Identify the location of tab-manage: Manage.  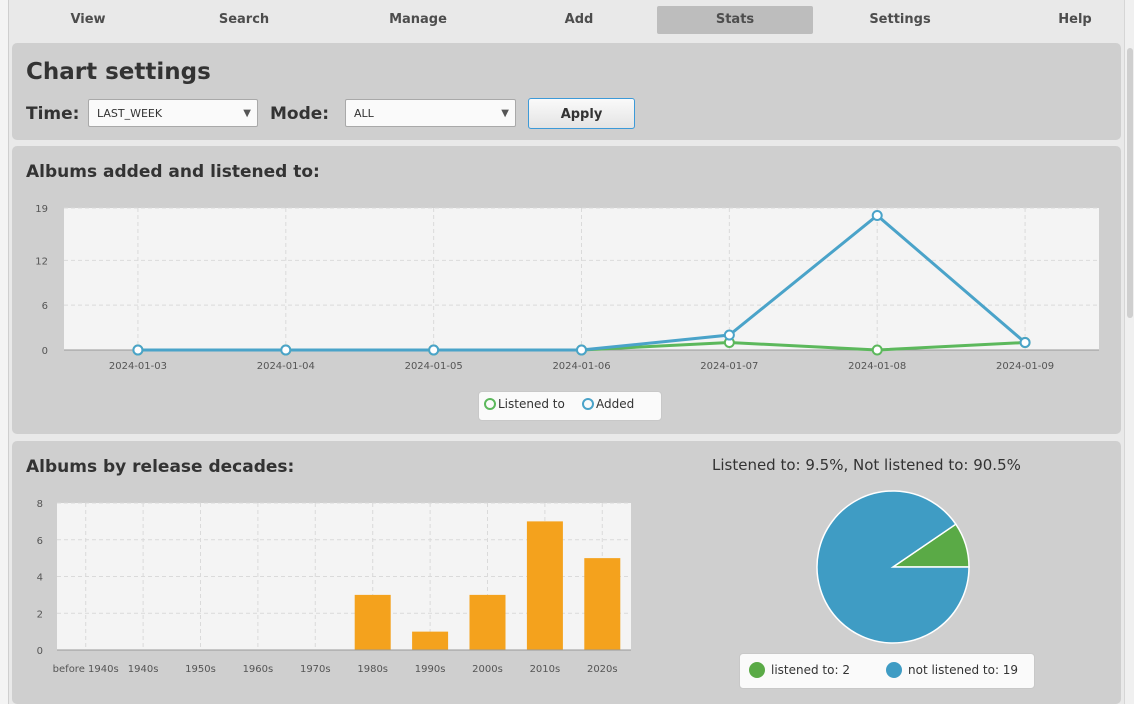
(418, 20).